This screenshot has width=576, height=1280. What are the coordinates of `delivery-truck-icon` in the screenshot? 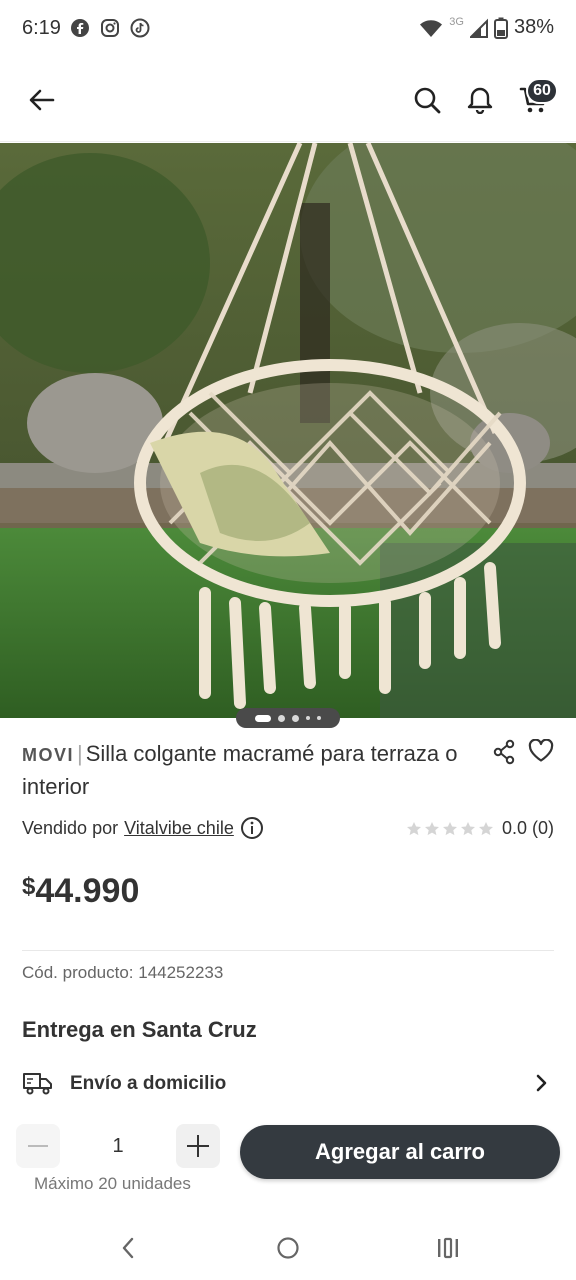 It's located at (37, 1084).